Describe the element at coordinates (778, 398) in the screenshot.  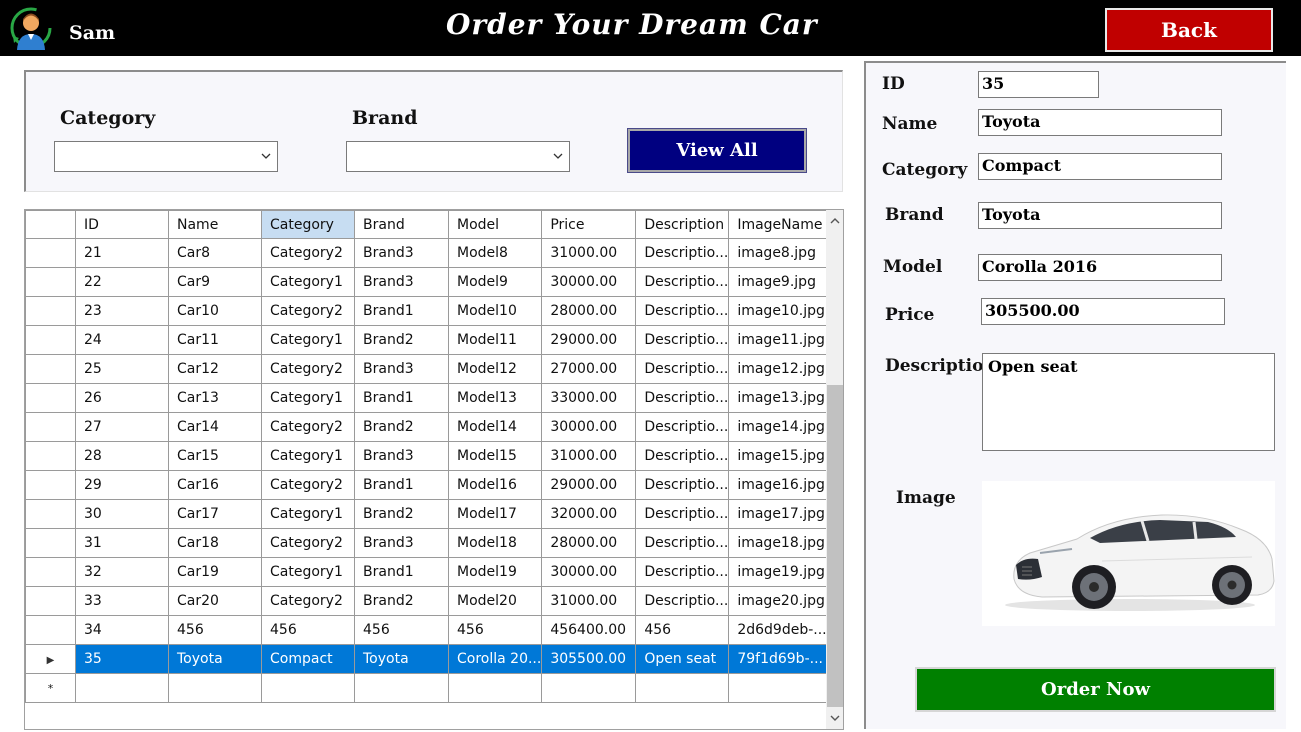
I see `table-cell-imagename: image13.jpg` at that location.